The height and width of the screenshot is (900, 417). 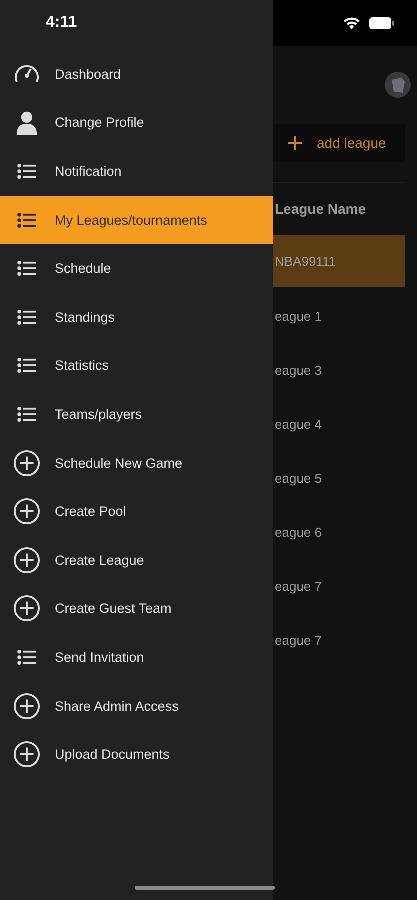 What do you see at coordinates (398, 85) in the screenshot?
I see `avatar-icon` at bounding box center [398, 85].